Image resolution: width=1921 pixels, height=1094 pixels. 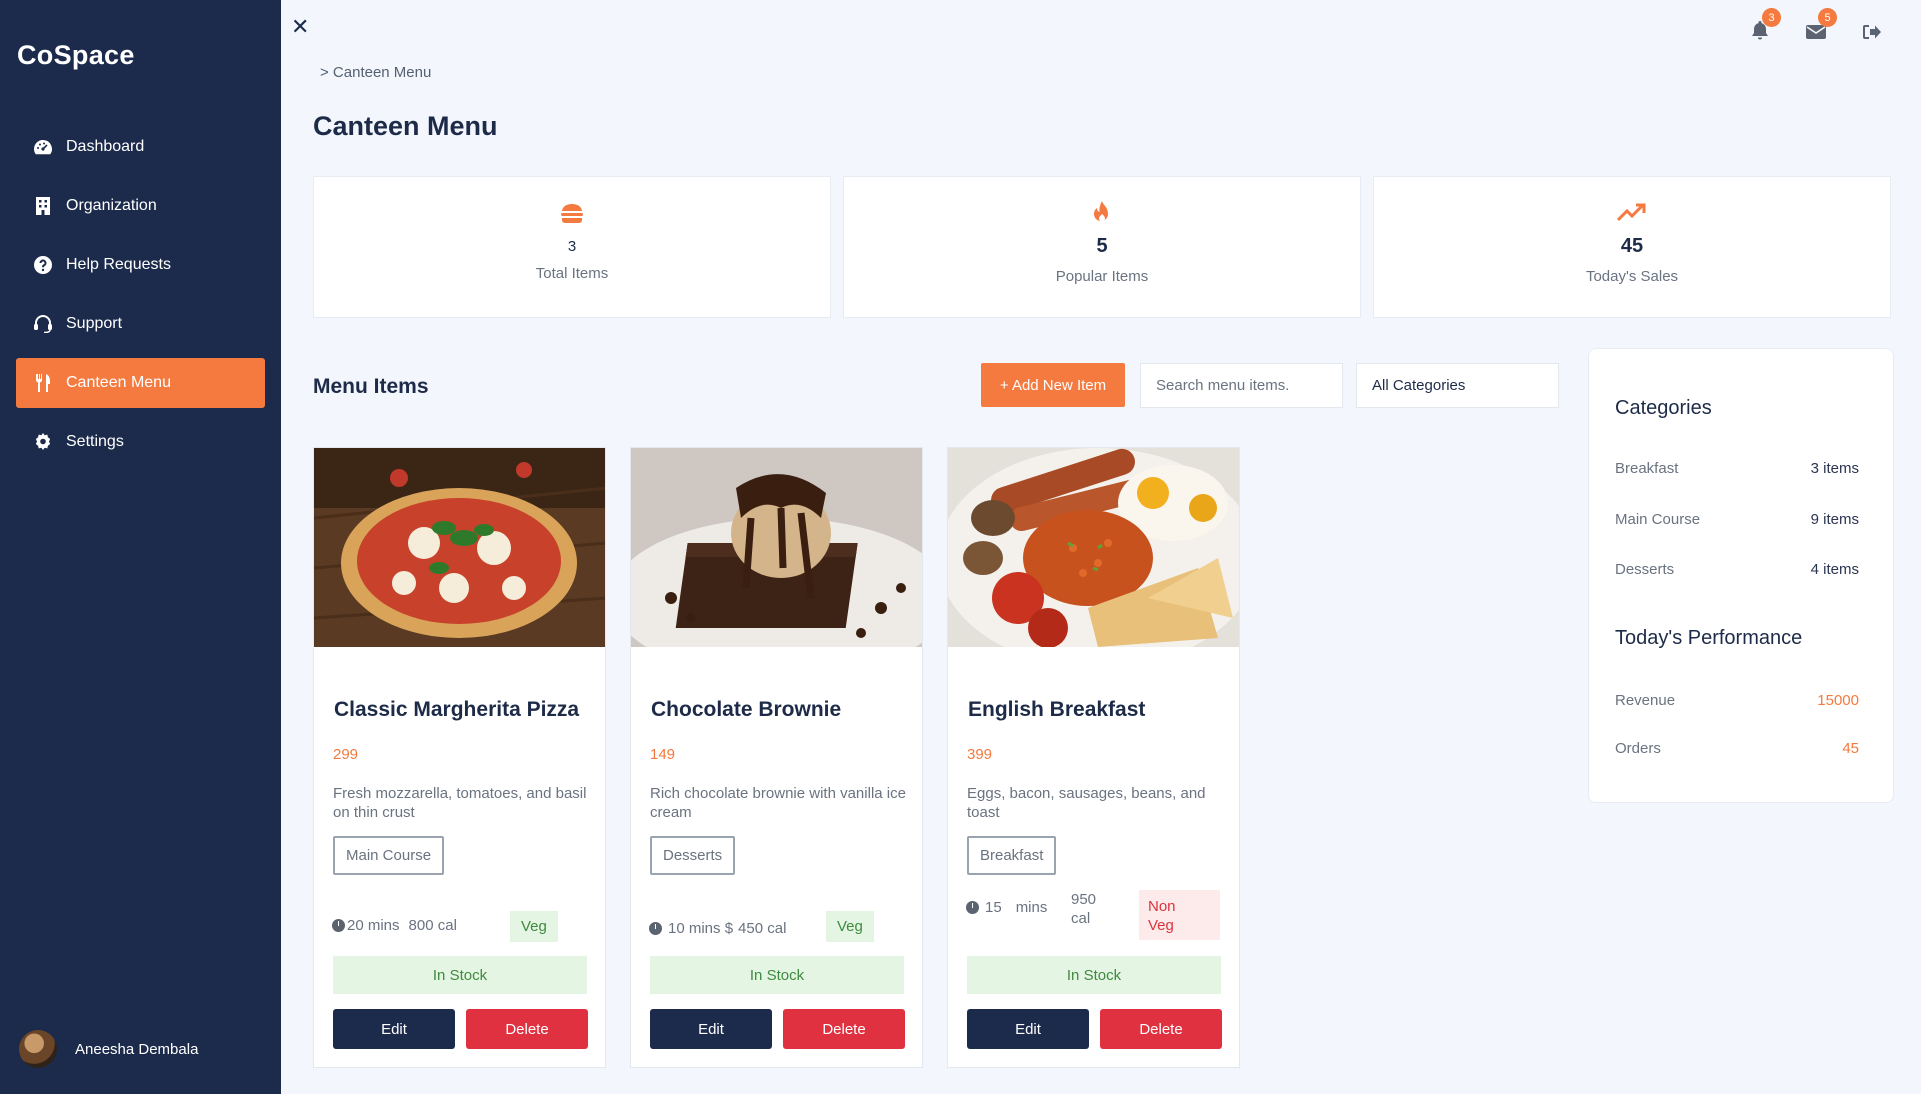 I want to click on performance-label: Orders, so click(x=1638, y=748).